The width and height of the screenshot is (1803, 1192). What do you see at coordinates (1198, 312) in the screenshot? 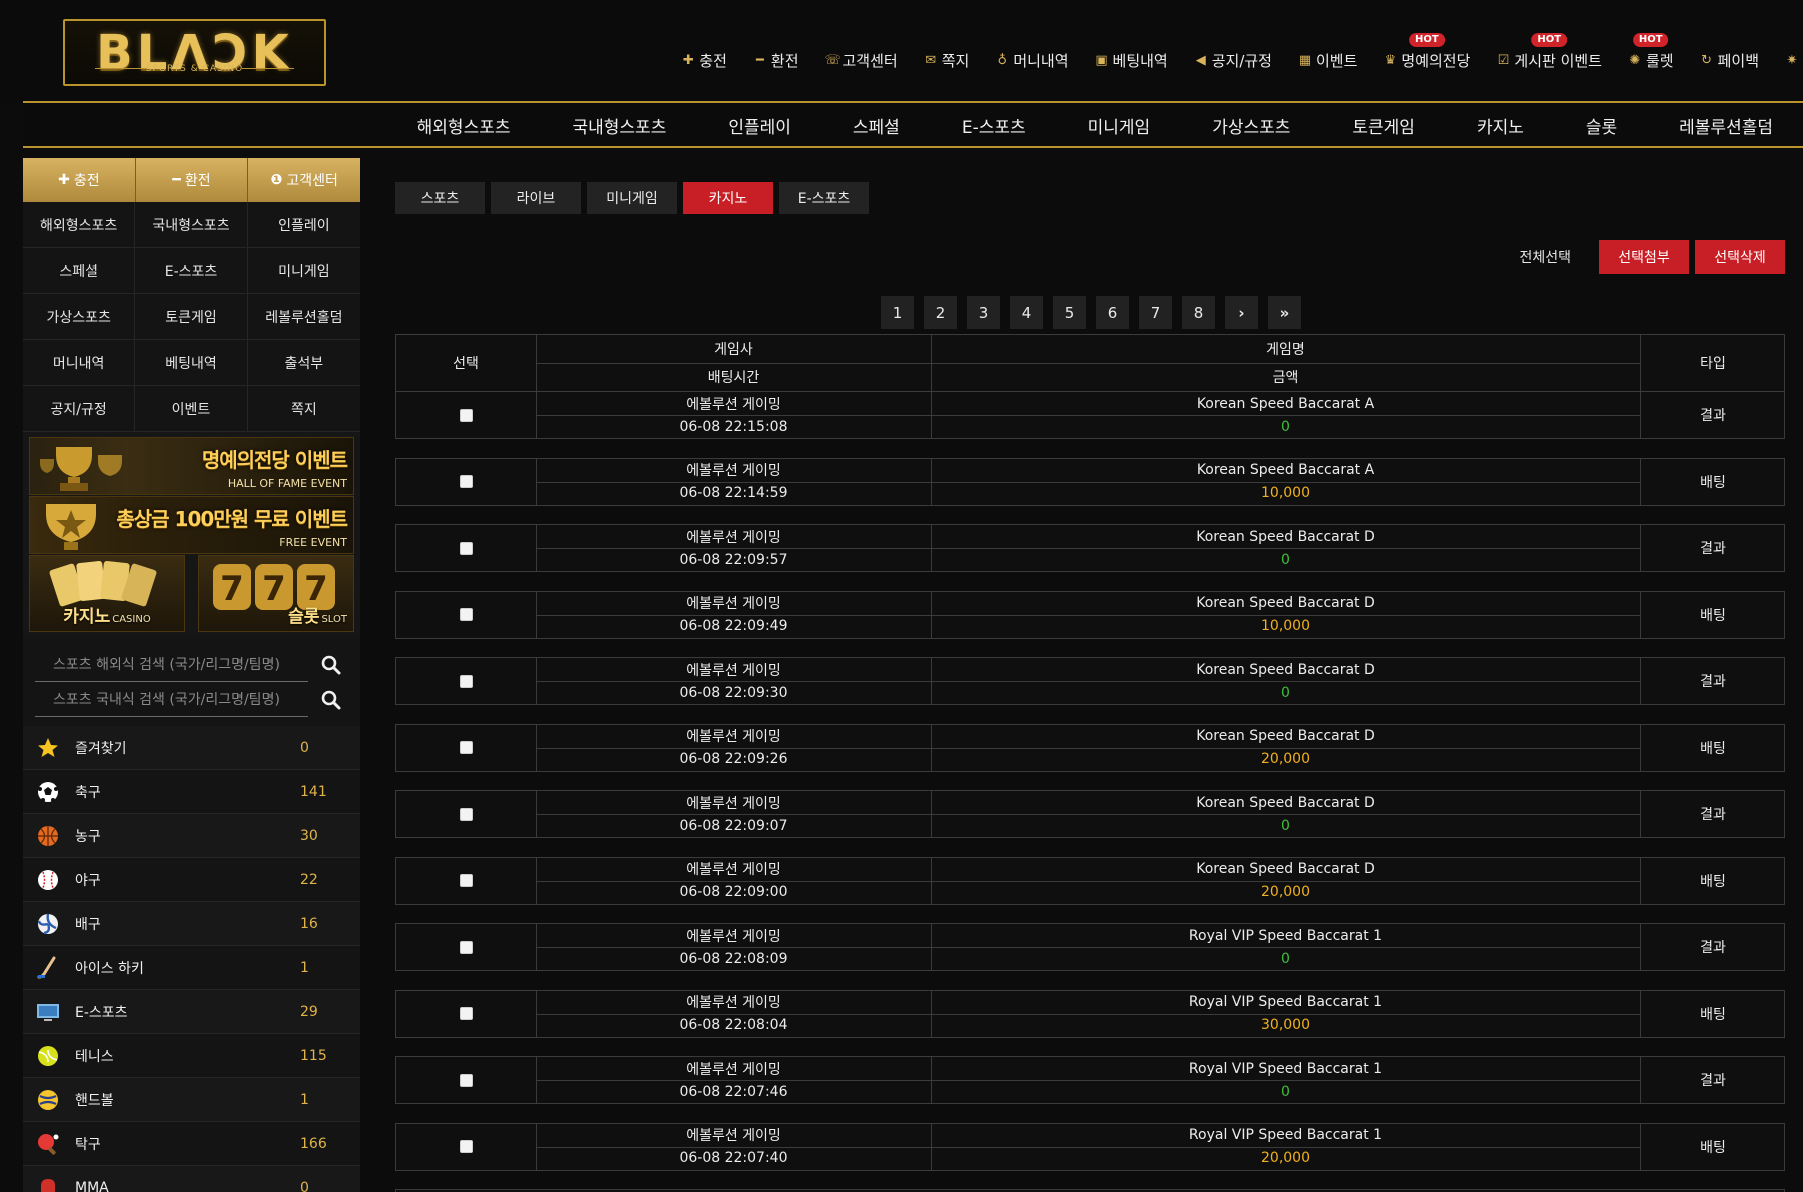
I see `page-button: 8` at bounding box center [1198, 312].